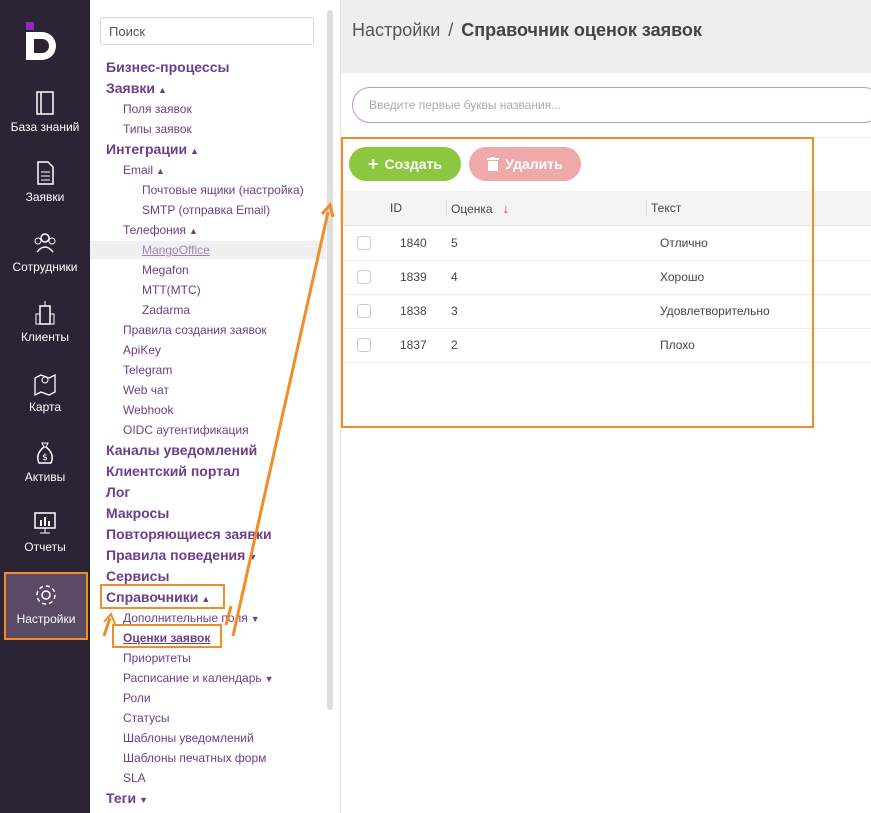 The height and width of the screenshot is (813, 871). I want to click on tree-item-client-portal: Клиентский портал, so click(173, 471).